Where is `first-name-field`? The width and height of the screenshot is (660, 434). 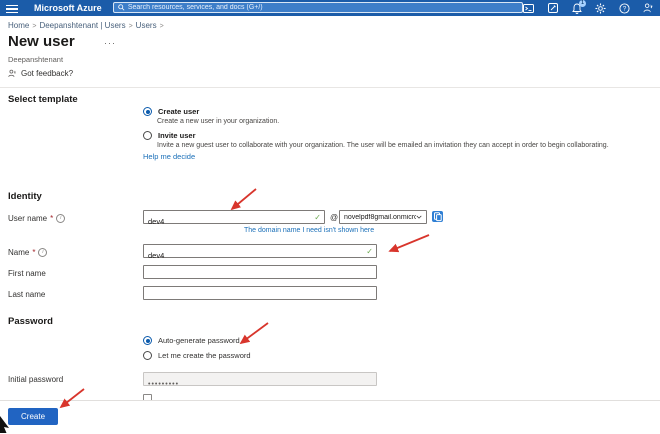 first-name-field is located at coordinates (260, 274).